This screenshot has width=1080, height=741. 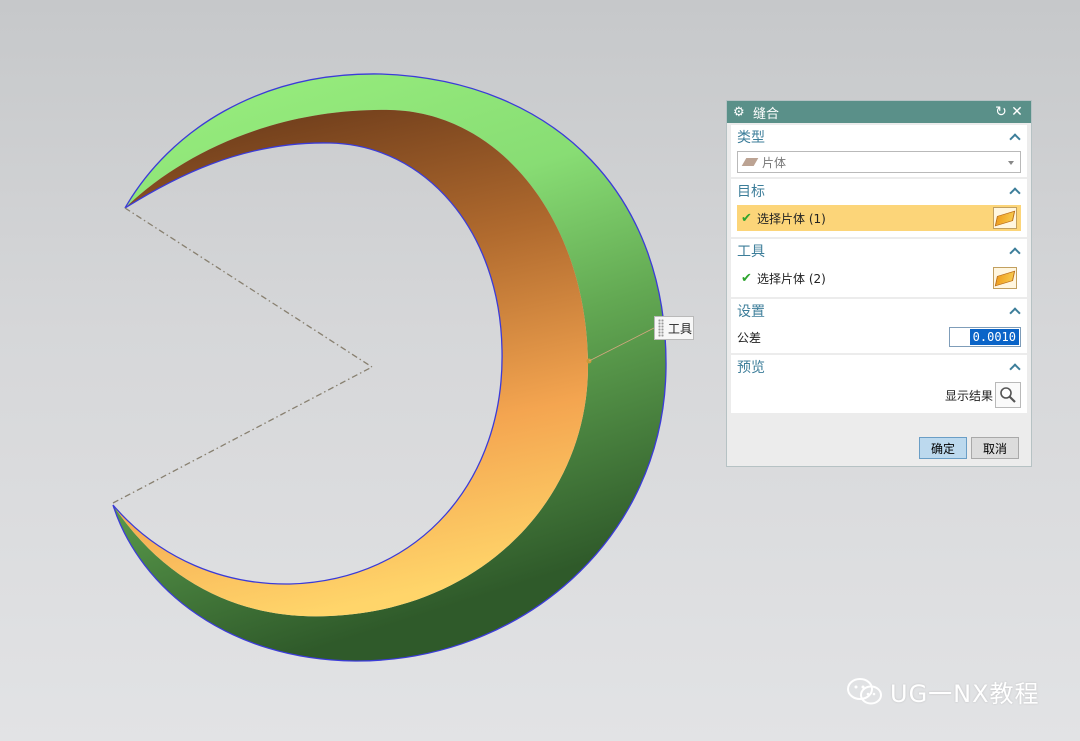 What do you see at coordinates (879, 278) in the screenshot?
I see `tool-select-row: ✔ 选择片体 (2)` at bounding box center [879, 278].